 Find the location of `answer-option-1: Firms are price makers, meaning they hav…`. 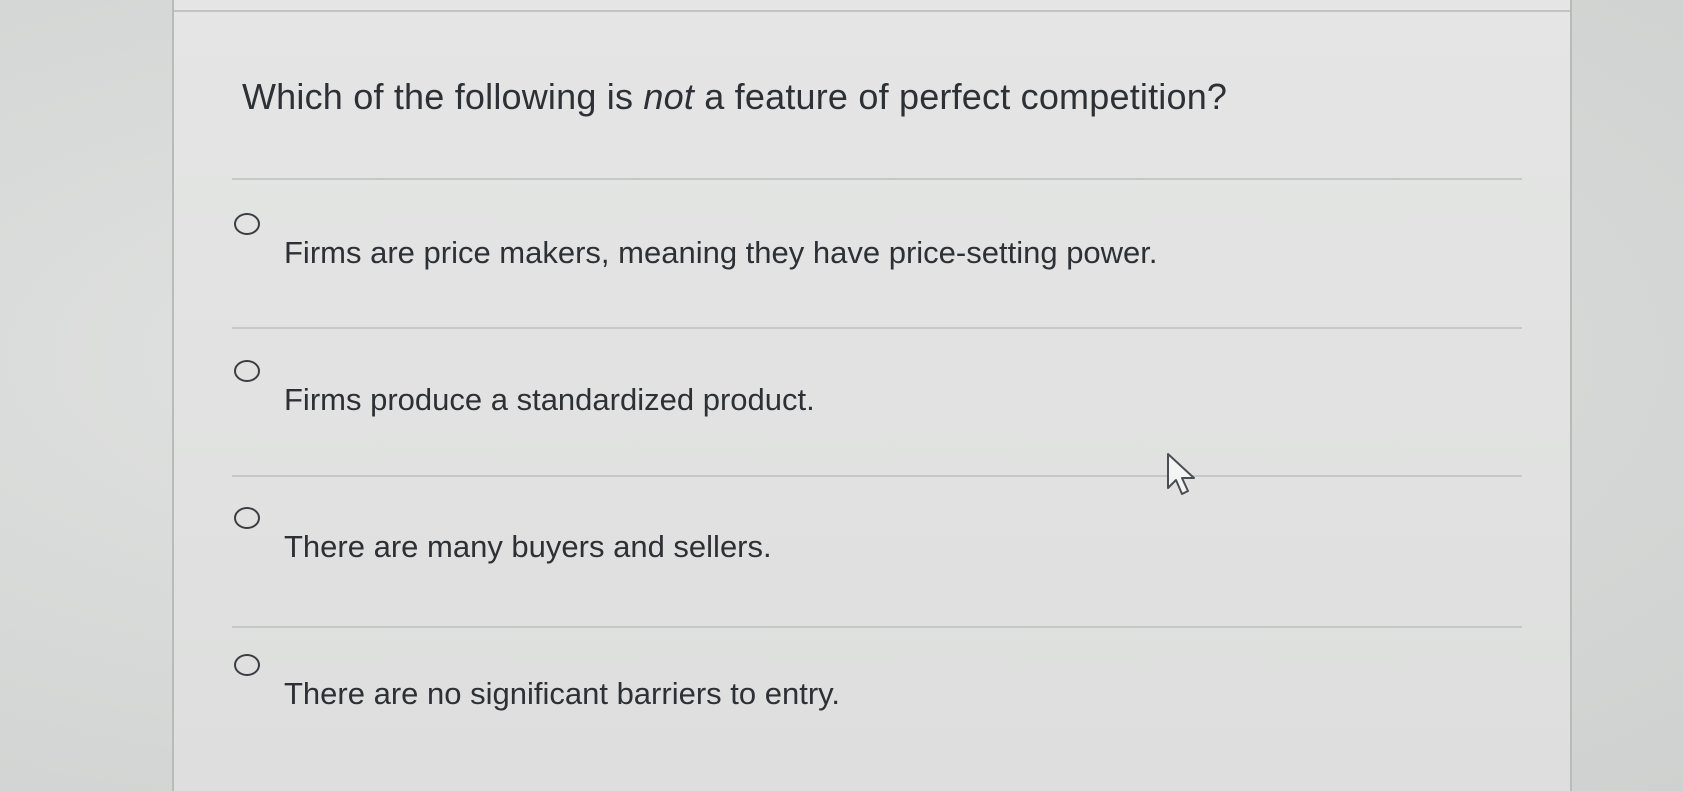

answer-option-1: Firms are price makers, meaning they hav… is located at coordinates (859, 258).